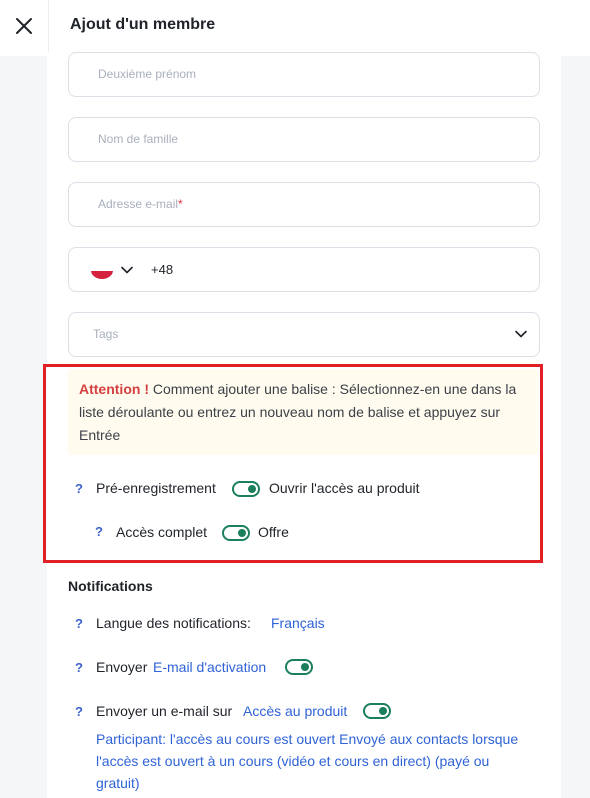 The height and width of the screenshot is (798, 590). I want to click on attention-label: Attention !, so click(114, 389).